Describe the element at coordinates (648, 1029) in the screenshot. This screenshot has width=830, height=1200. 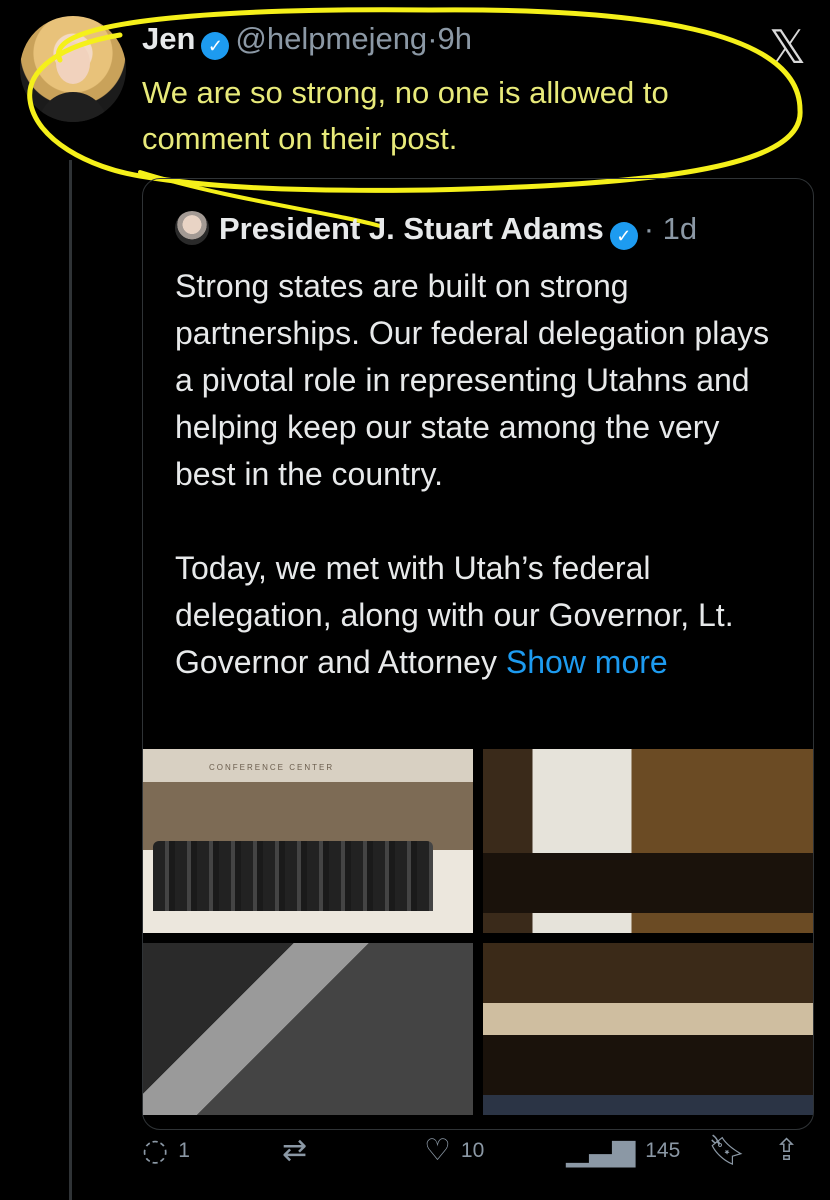
I see `photo-meeting-painting` at that location.